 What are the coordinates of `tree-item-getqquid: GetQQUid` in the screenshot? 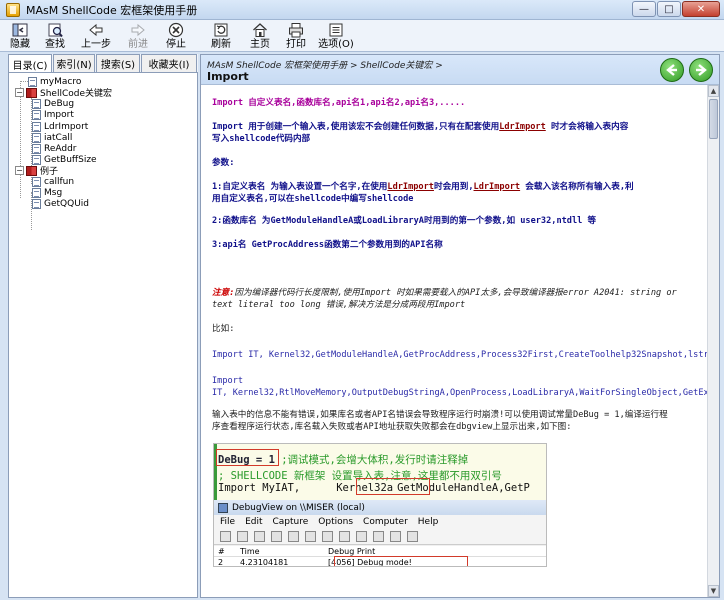 It's located at (60, 203).